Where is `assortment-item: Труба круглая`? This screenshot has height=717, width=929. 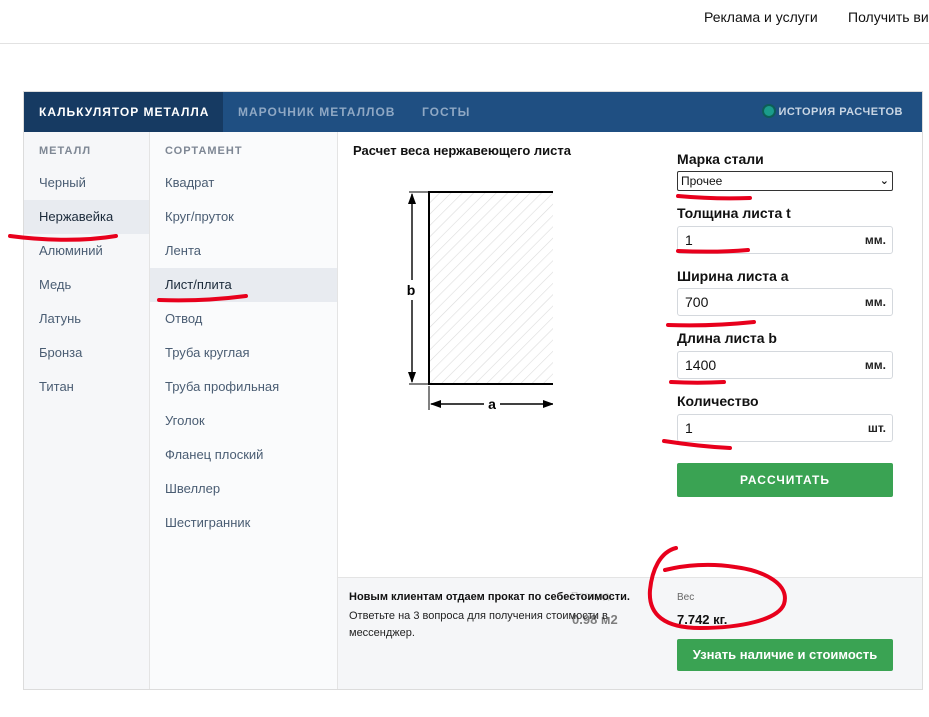 assortment-item: Труба круглая is located at coordinates (243, 353).